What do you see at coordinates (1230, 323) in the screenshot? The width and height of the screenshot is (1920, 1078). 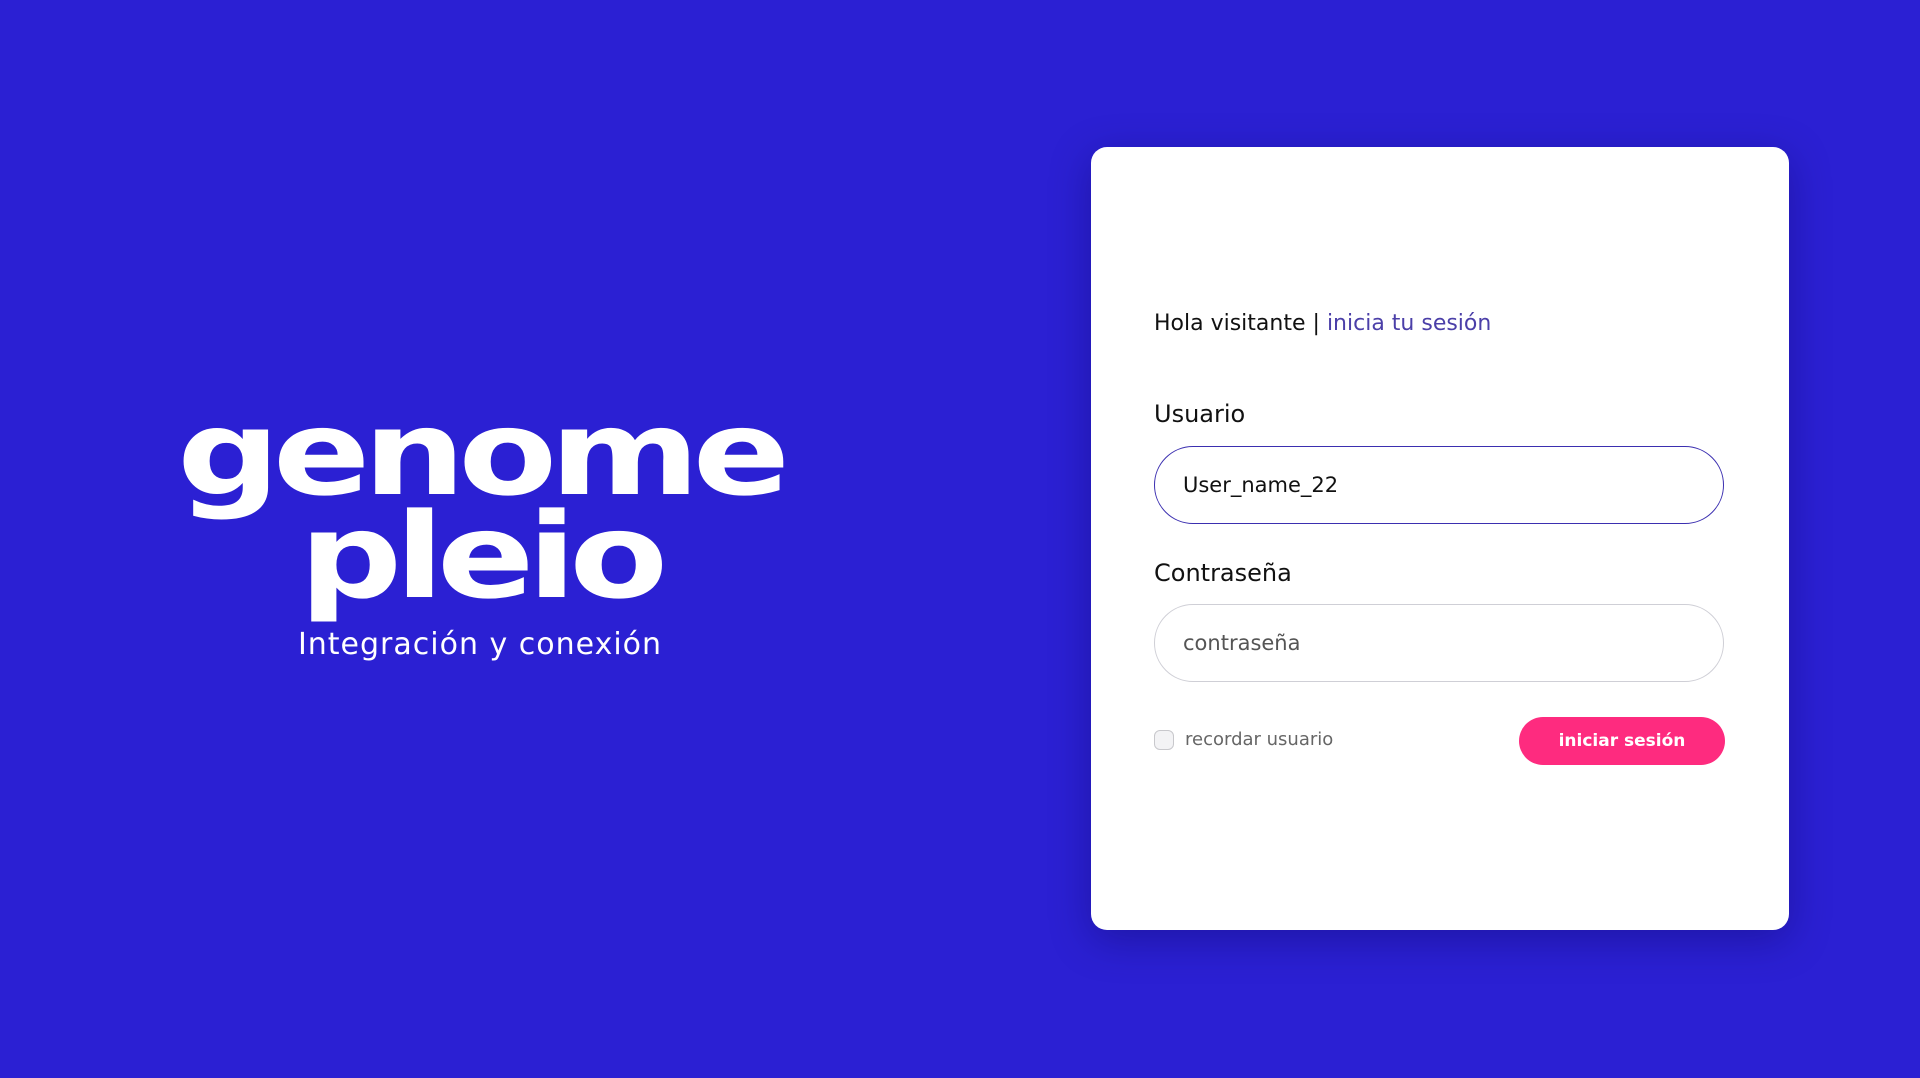 I see `greeting-text: Hola visitante` at bounding box center [1230, 323].